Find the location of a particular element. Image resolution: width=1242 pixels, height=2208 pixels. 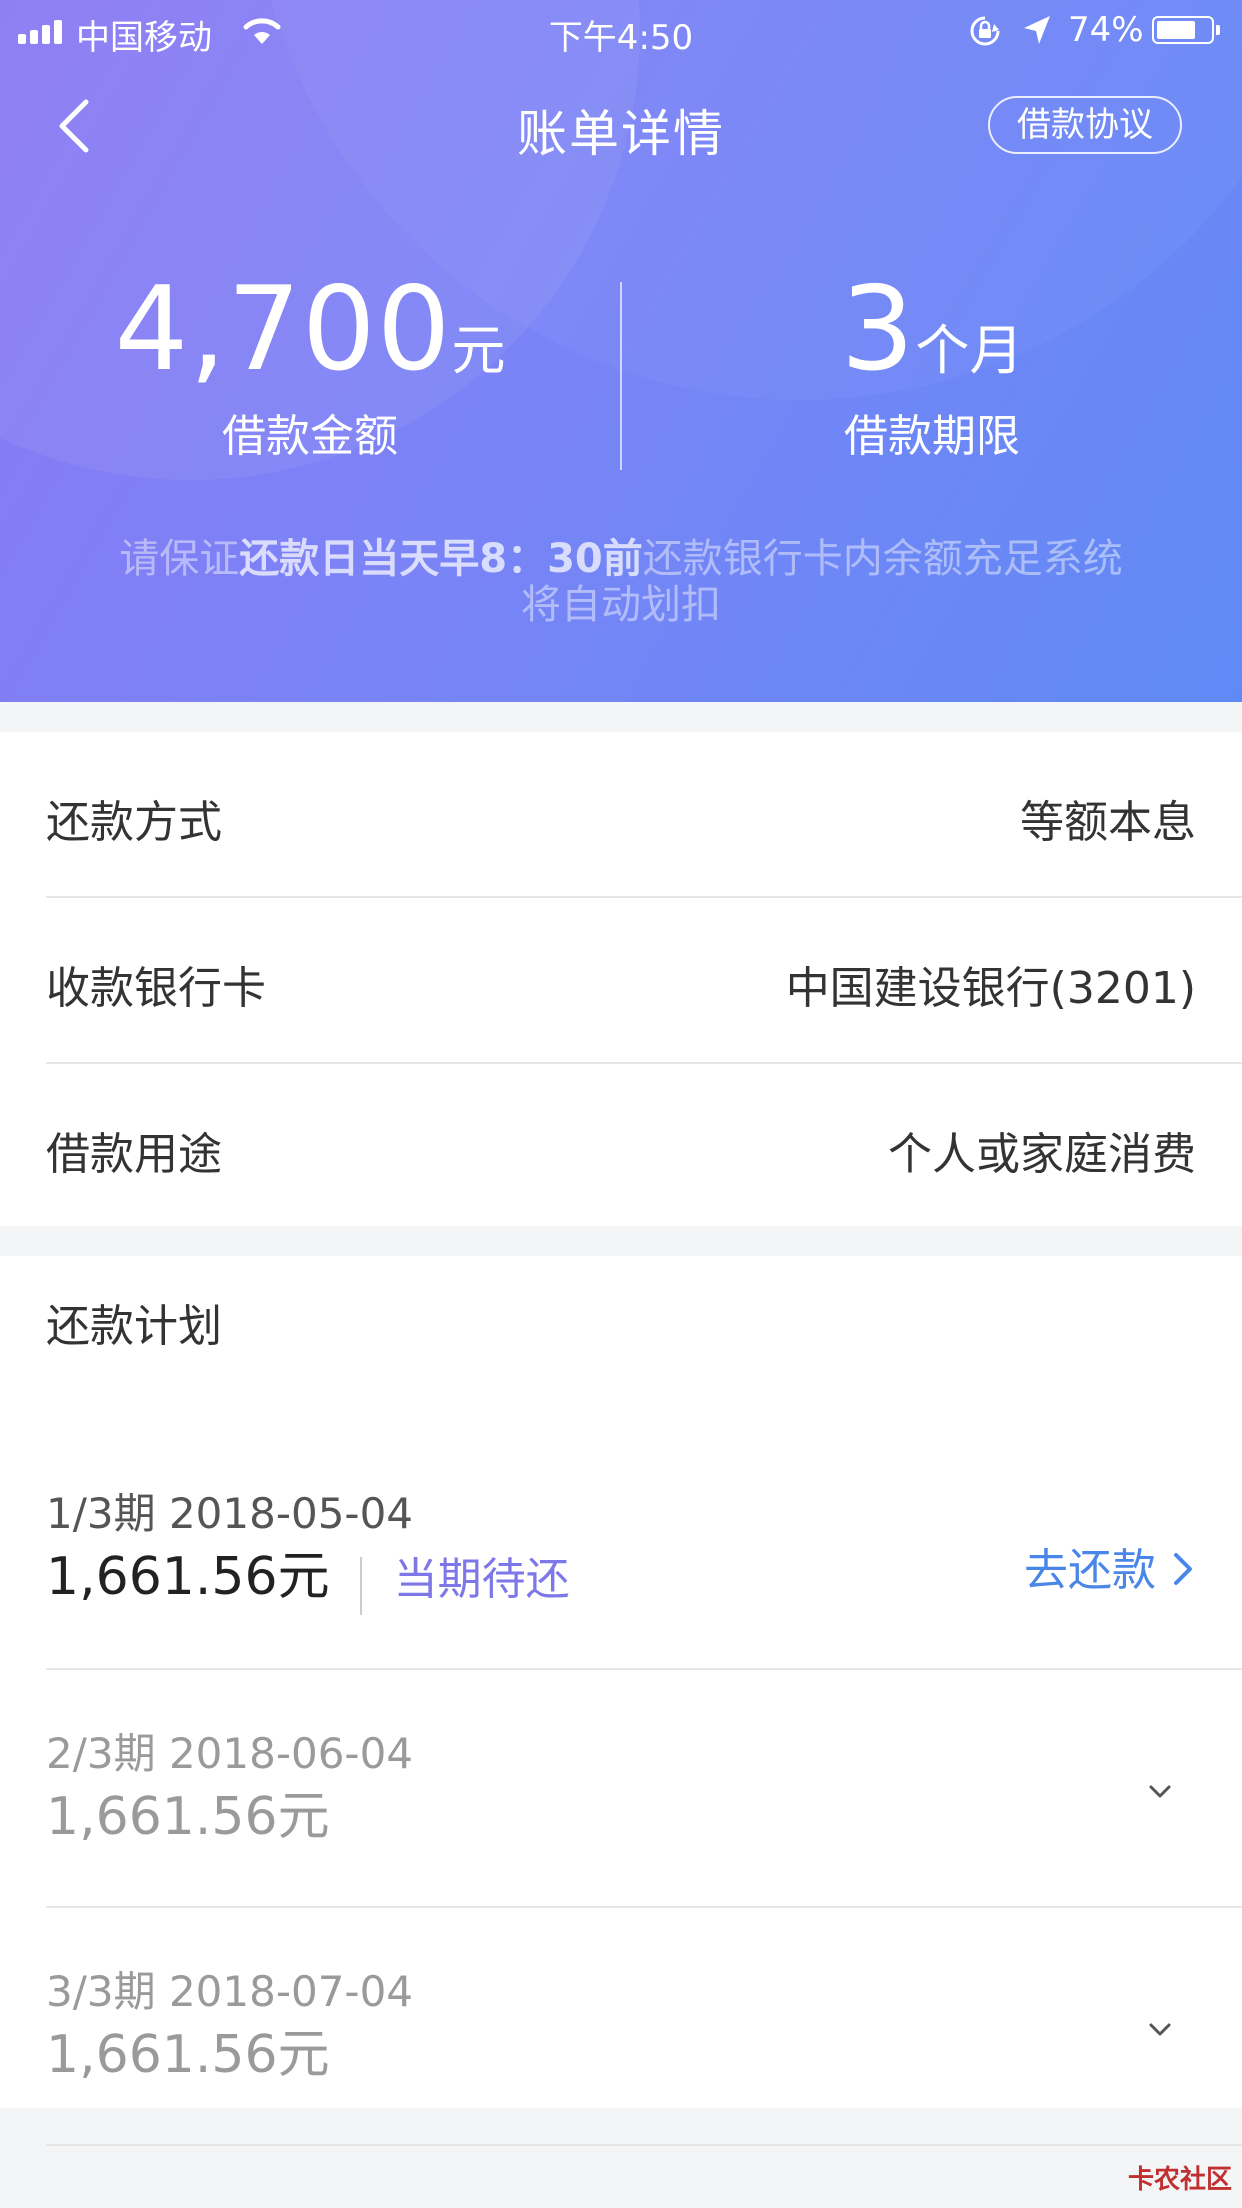

go-repay-label: 去还款 is located at coordinates (1090, 1570).